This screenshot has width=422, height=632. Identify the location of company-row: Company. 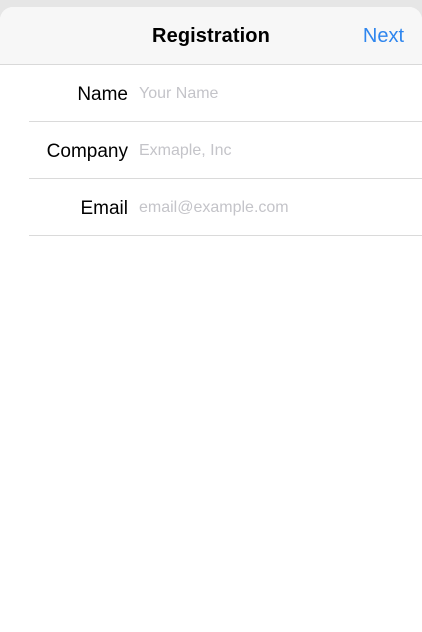
(225, 150).